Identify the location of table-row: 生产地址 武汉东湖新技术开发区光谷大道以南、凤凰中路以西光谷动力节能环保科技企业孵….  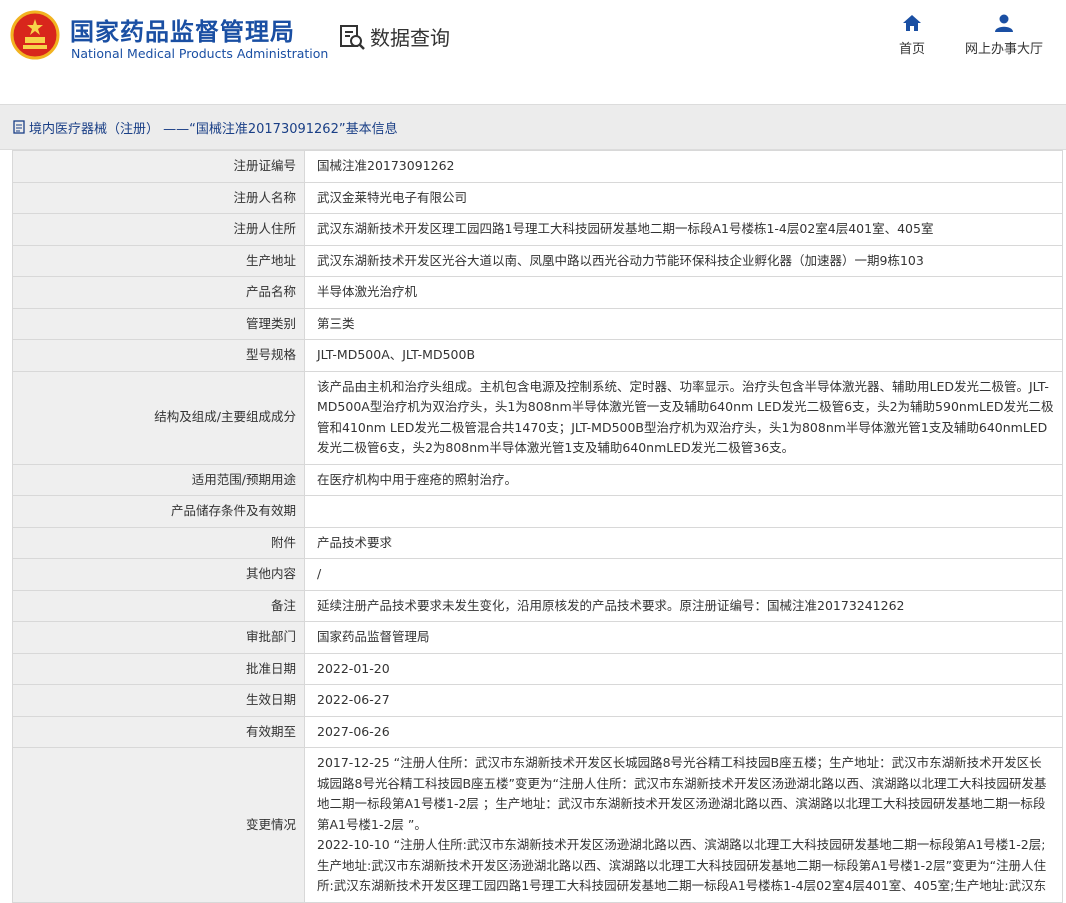
(537, 260).